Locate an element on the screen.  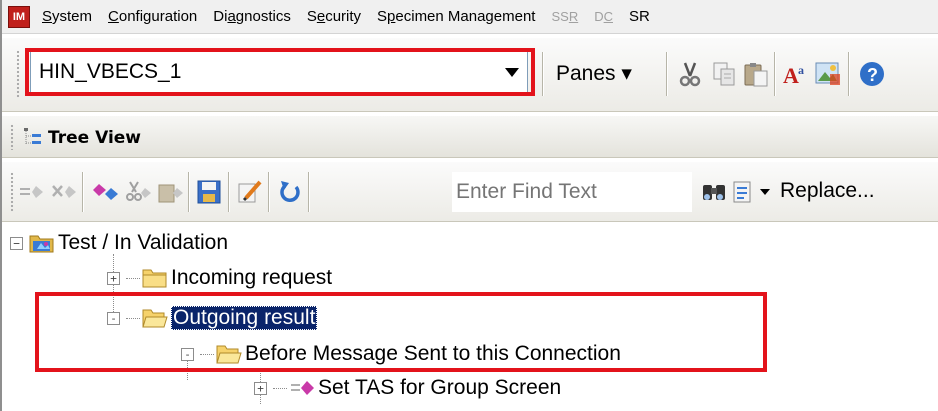
app-logo-icon: IM is located at coordinates (19, 16).